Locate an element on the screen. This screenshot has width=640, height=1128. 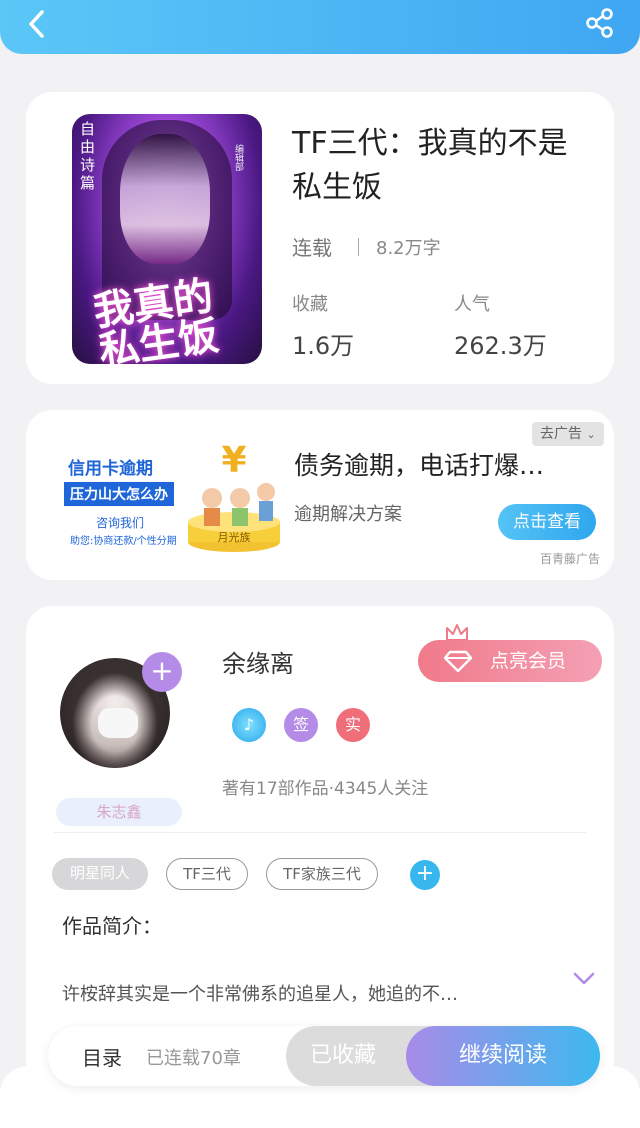
favorites-value: 1.6万 is located at coordinates (323, 346).